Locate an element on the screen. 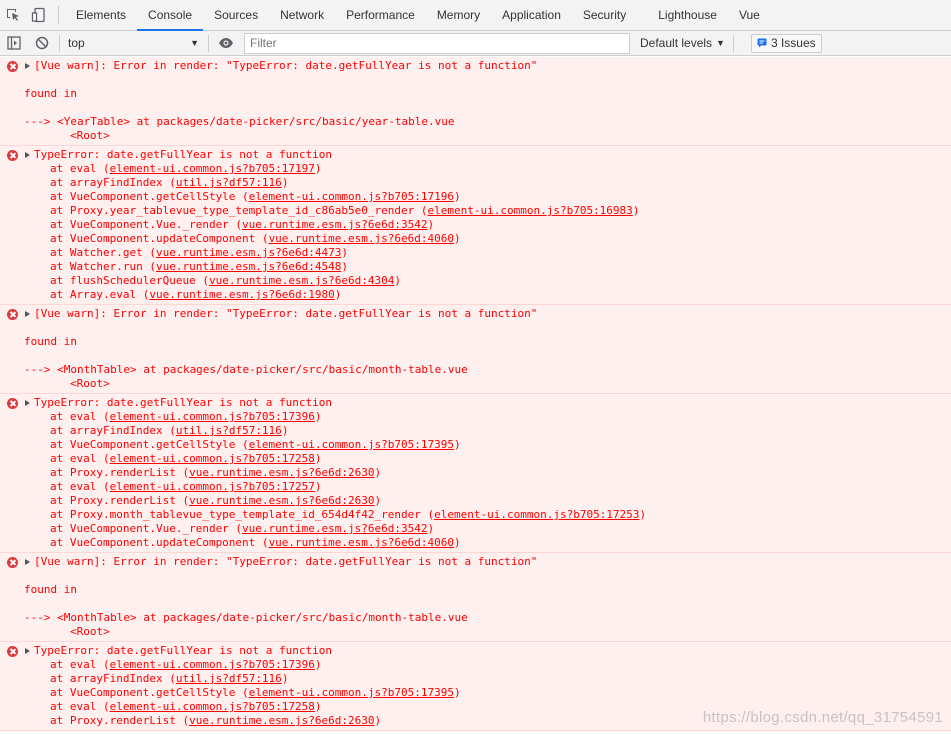 The image size is (951, 734). source-link: element-ui.common.js?b705:17257 is located at coordinates (212, 486).